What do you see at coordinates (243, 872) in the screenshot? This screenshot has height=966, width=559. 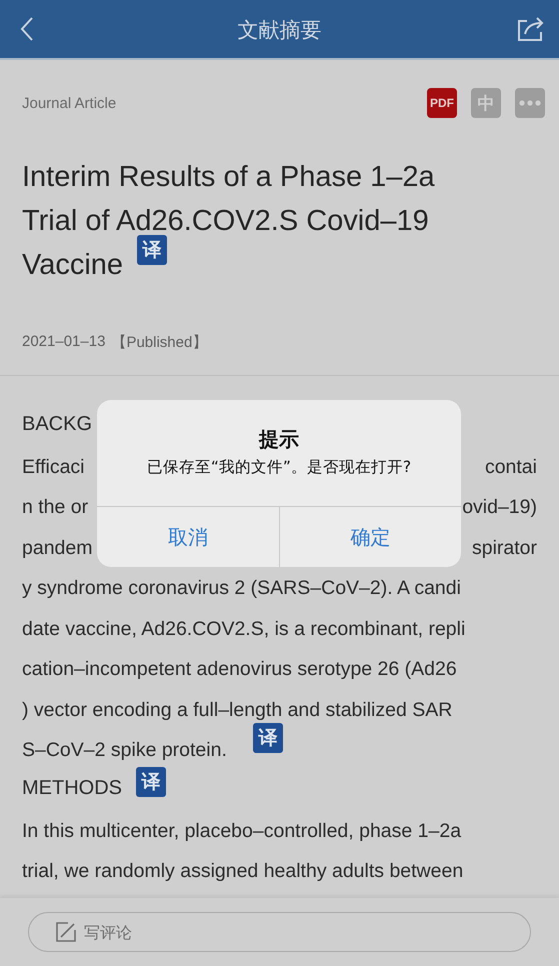 I see `abstract-text: trial, we randomly assigned healthy adults between` at bounding box center [243, 872].